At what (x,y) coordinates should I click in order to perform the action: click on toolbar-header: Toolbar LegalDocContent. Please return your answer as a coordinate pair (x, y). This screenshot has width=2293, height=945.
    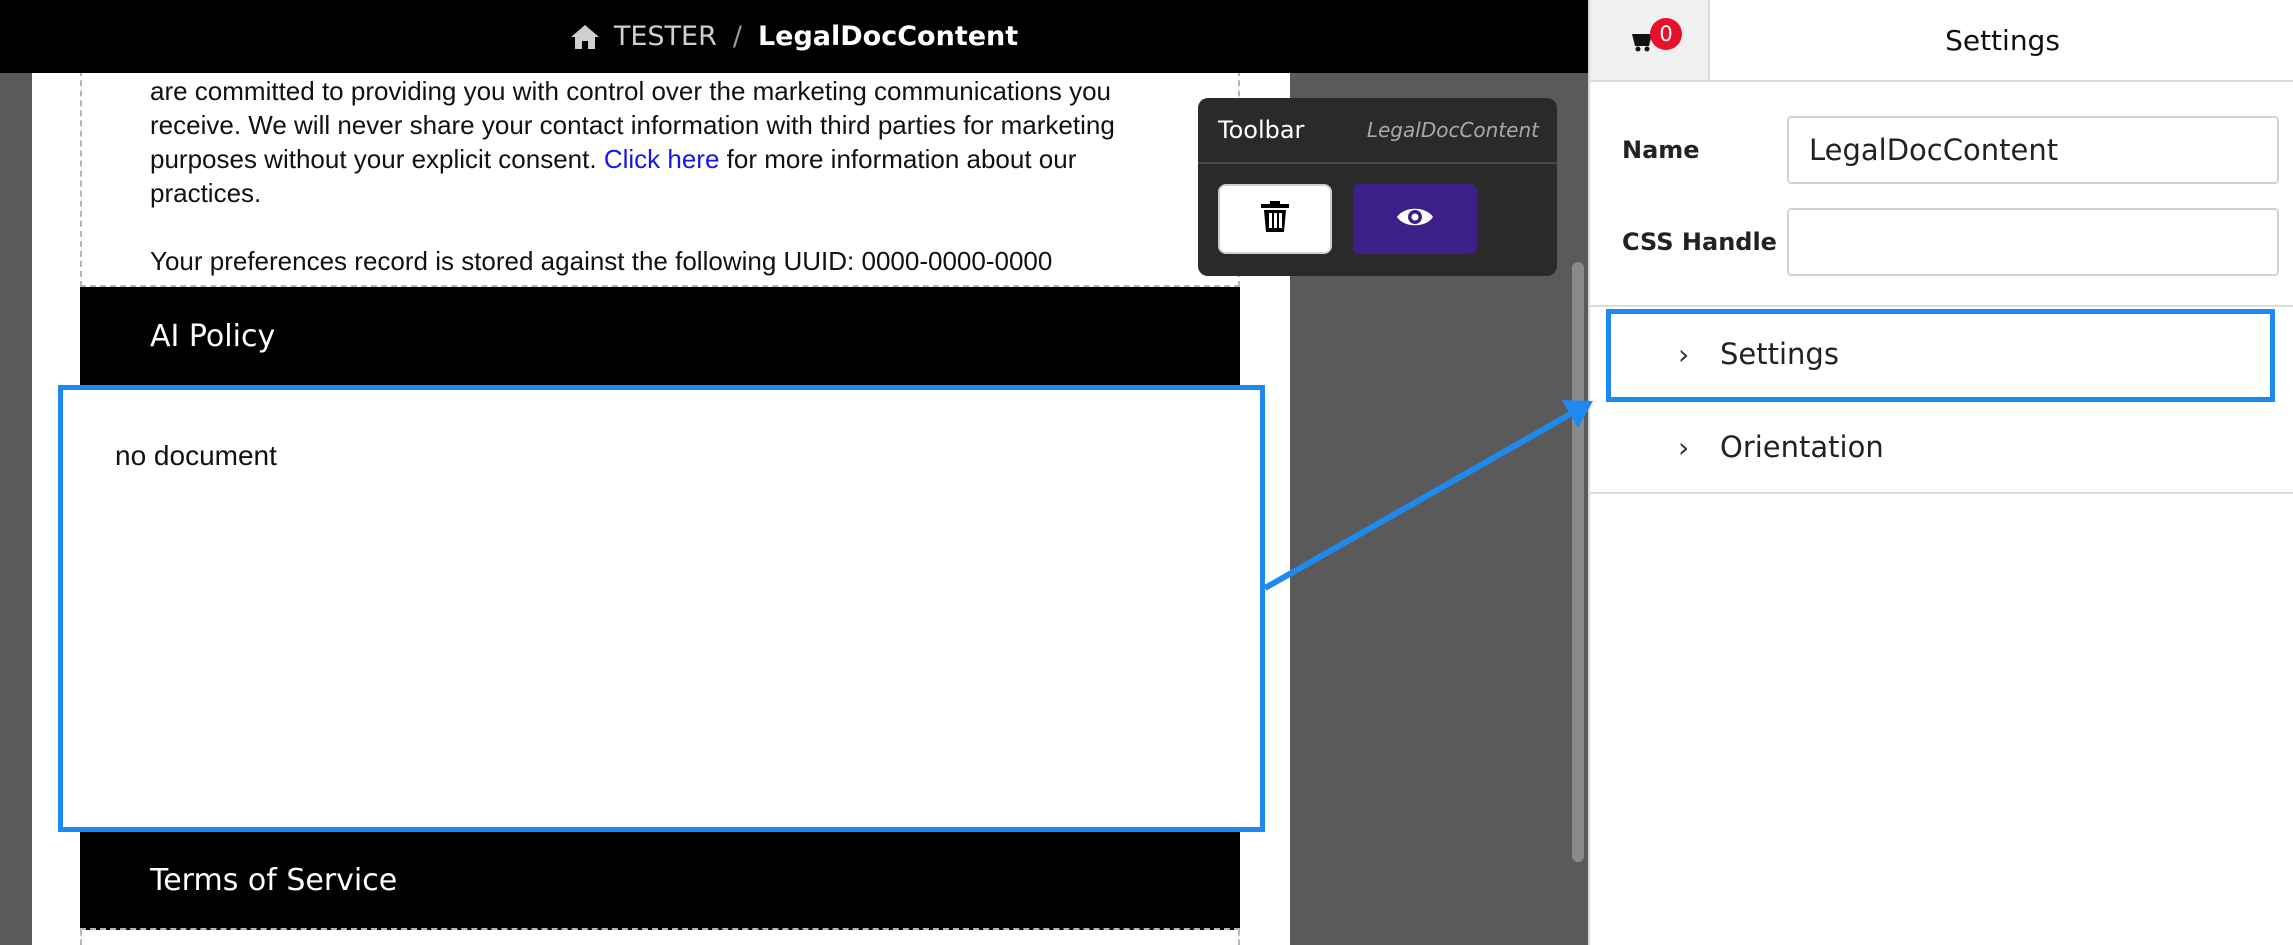
    Looking at the image, I should click on (1377, 131).